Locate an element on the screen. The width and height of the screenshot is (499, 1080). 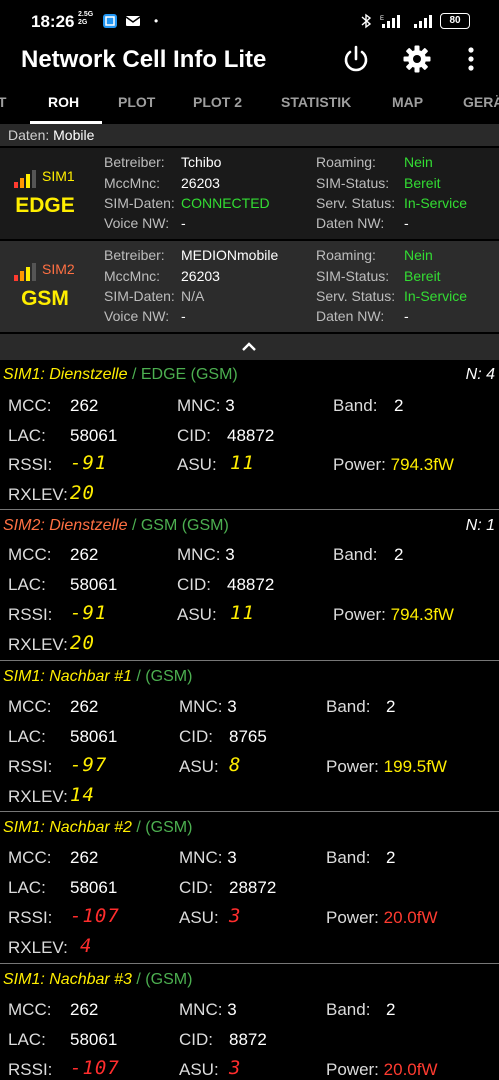
cell-subtitle: / (GSM) is located at coordinates (162, 676).